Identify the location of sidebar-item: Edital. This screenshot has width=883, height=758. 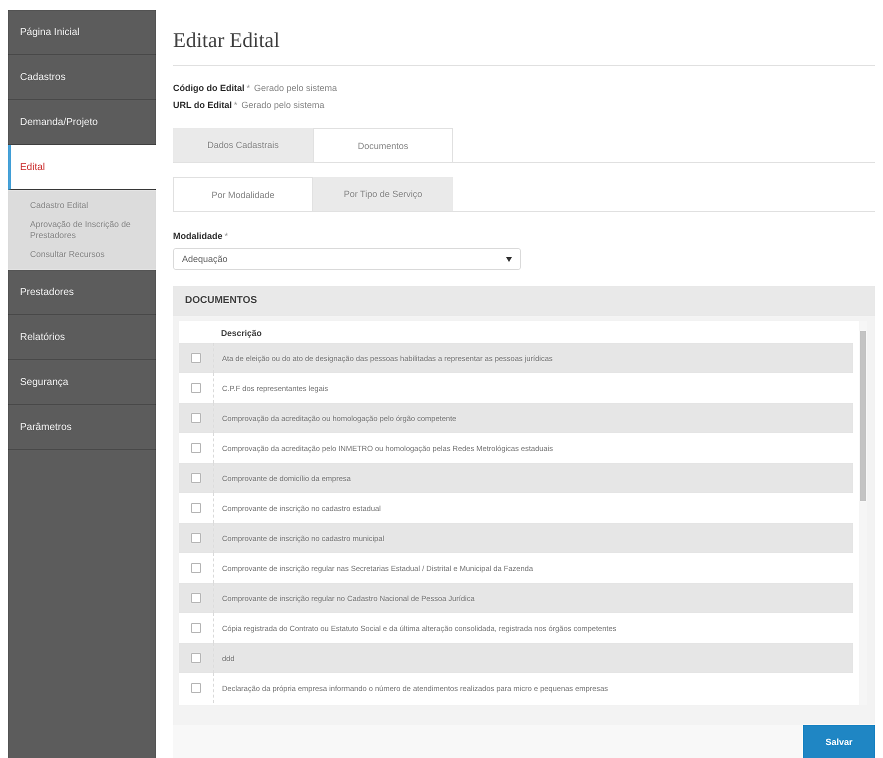
(82, 167).